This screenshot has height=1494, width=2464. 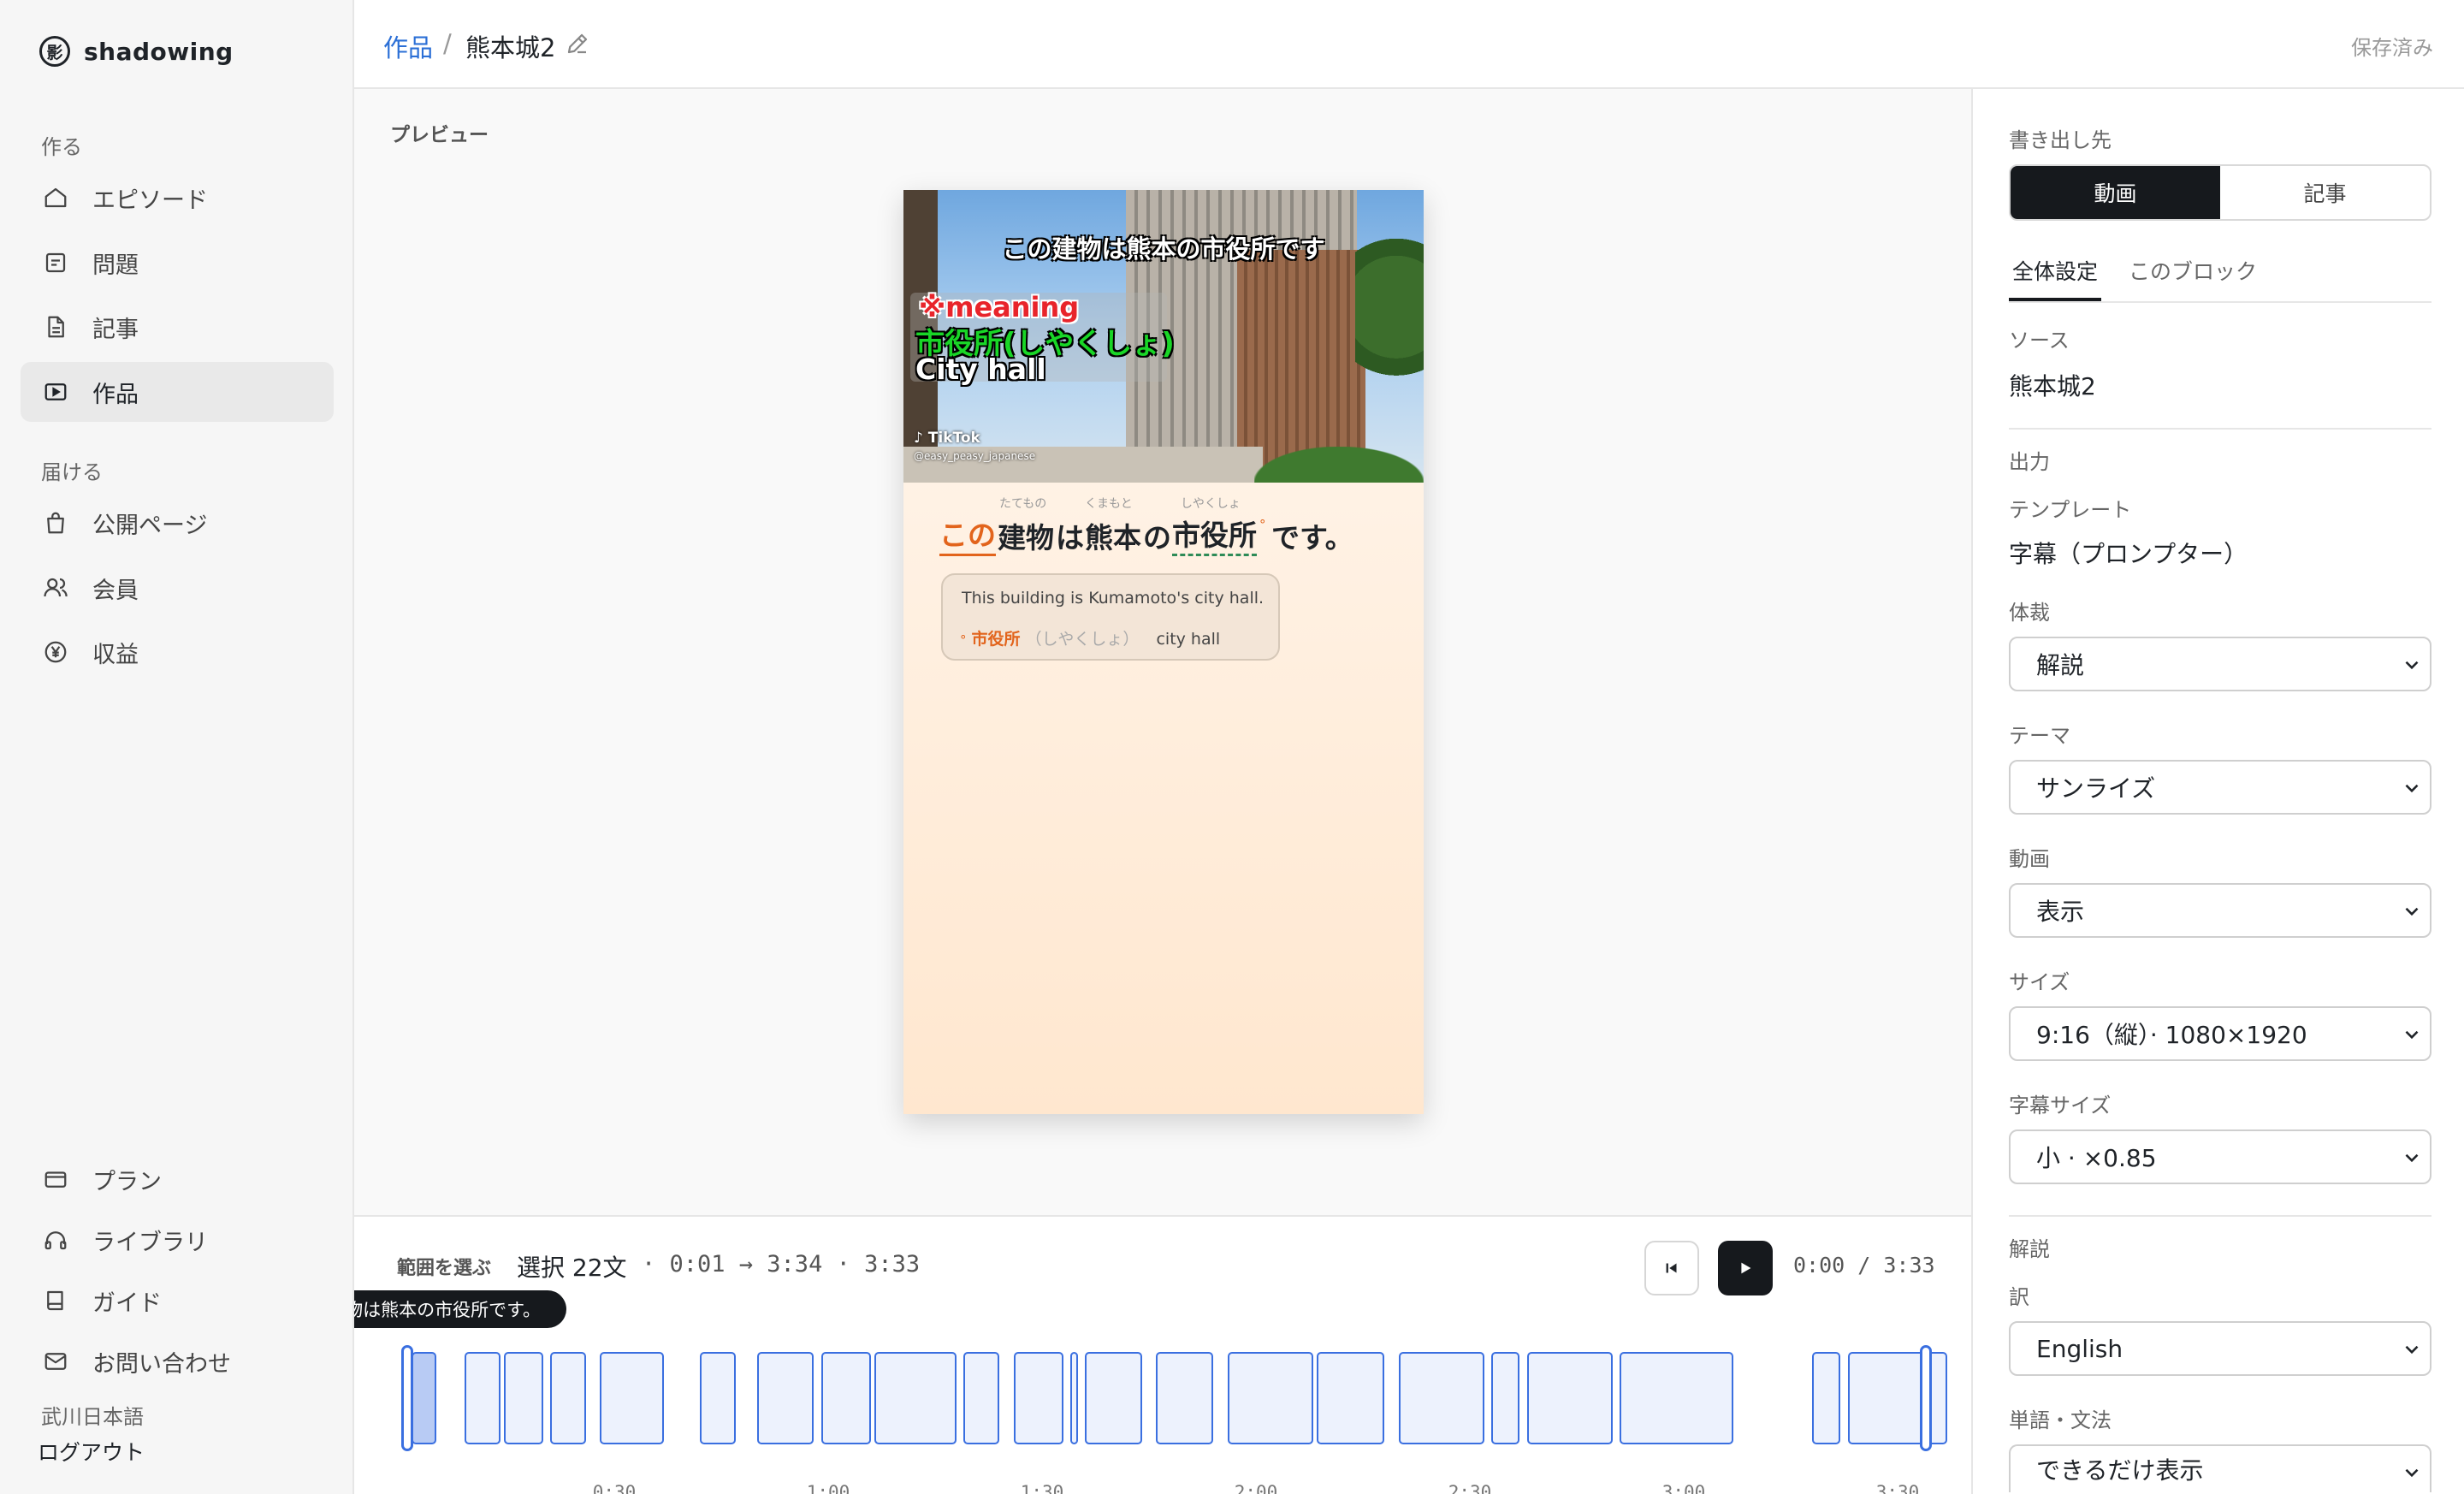 What do you see at coordinates (2029, 859) in the screenshot?
I see `video-label: 動画` at bounding box center [2029, 859].